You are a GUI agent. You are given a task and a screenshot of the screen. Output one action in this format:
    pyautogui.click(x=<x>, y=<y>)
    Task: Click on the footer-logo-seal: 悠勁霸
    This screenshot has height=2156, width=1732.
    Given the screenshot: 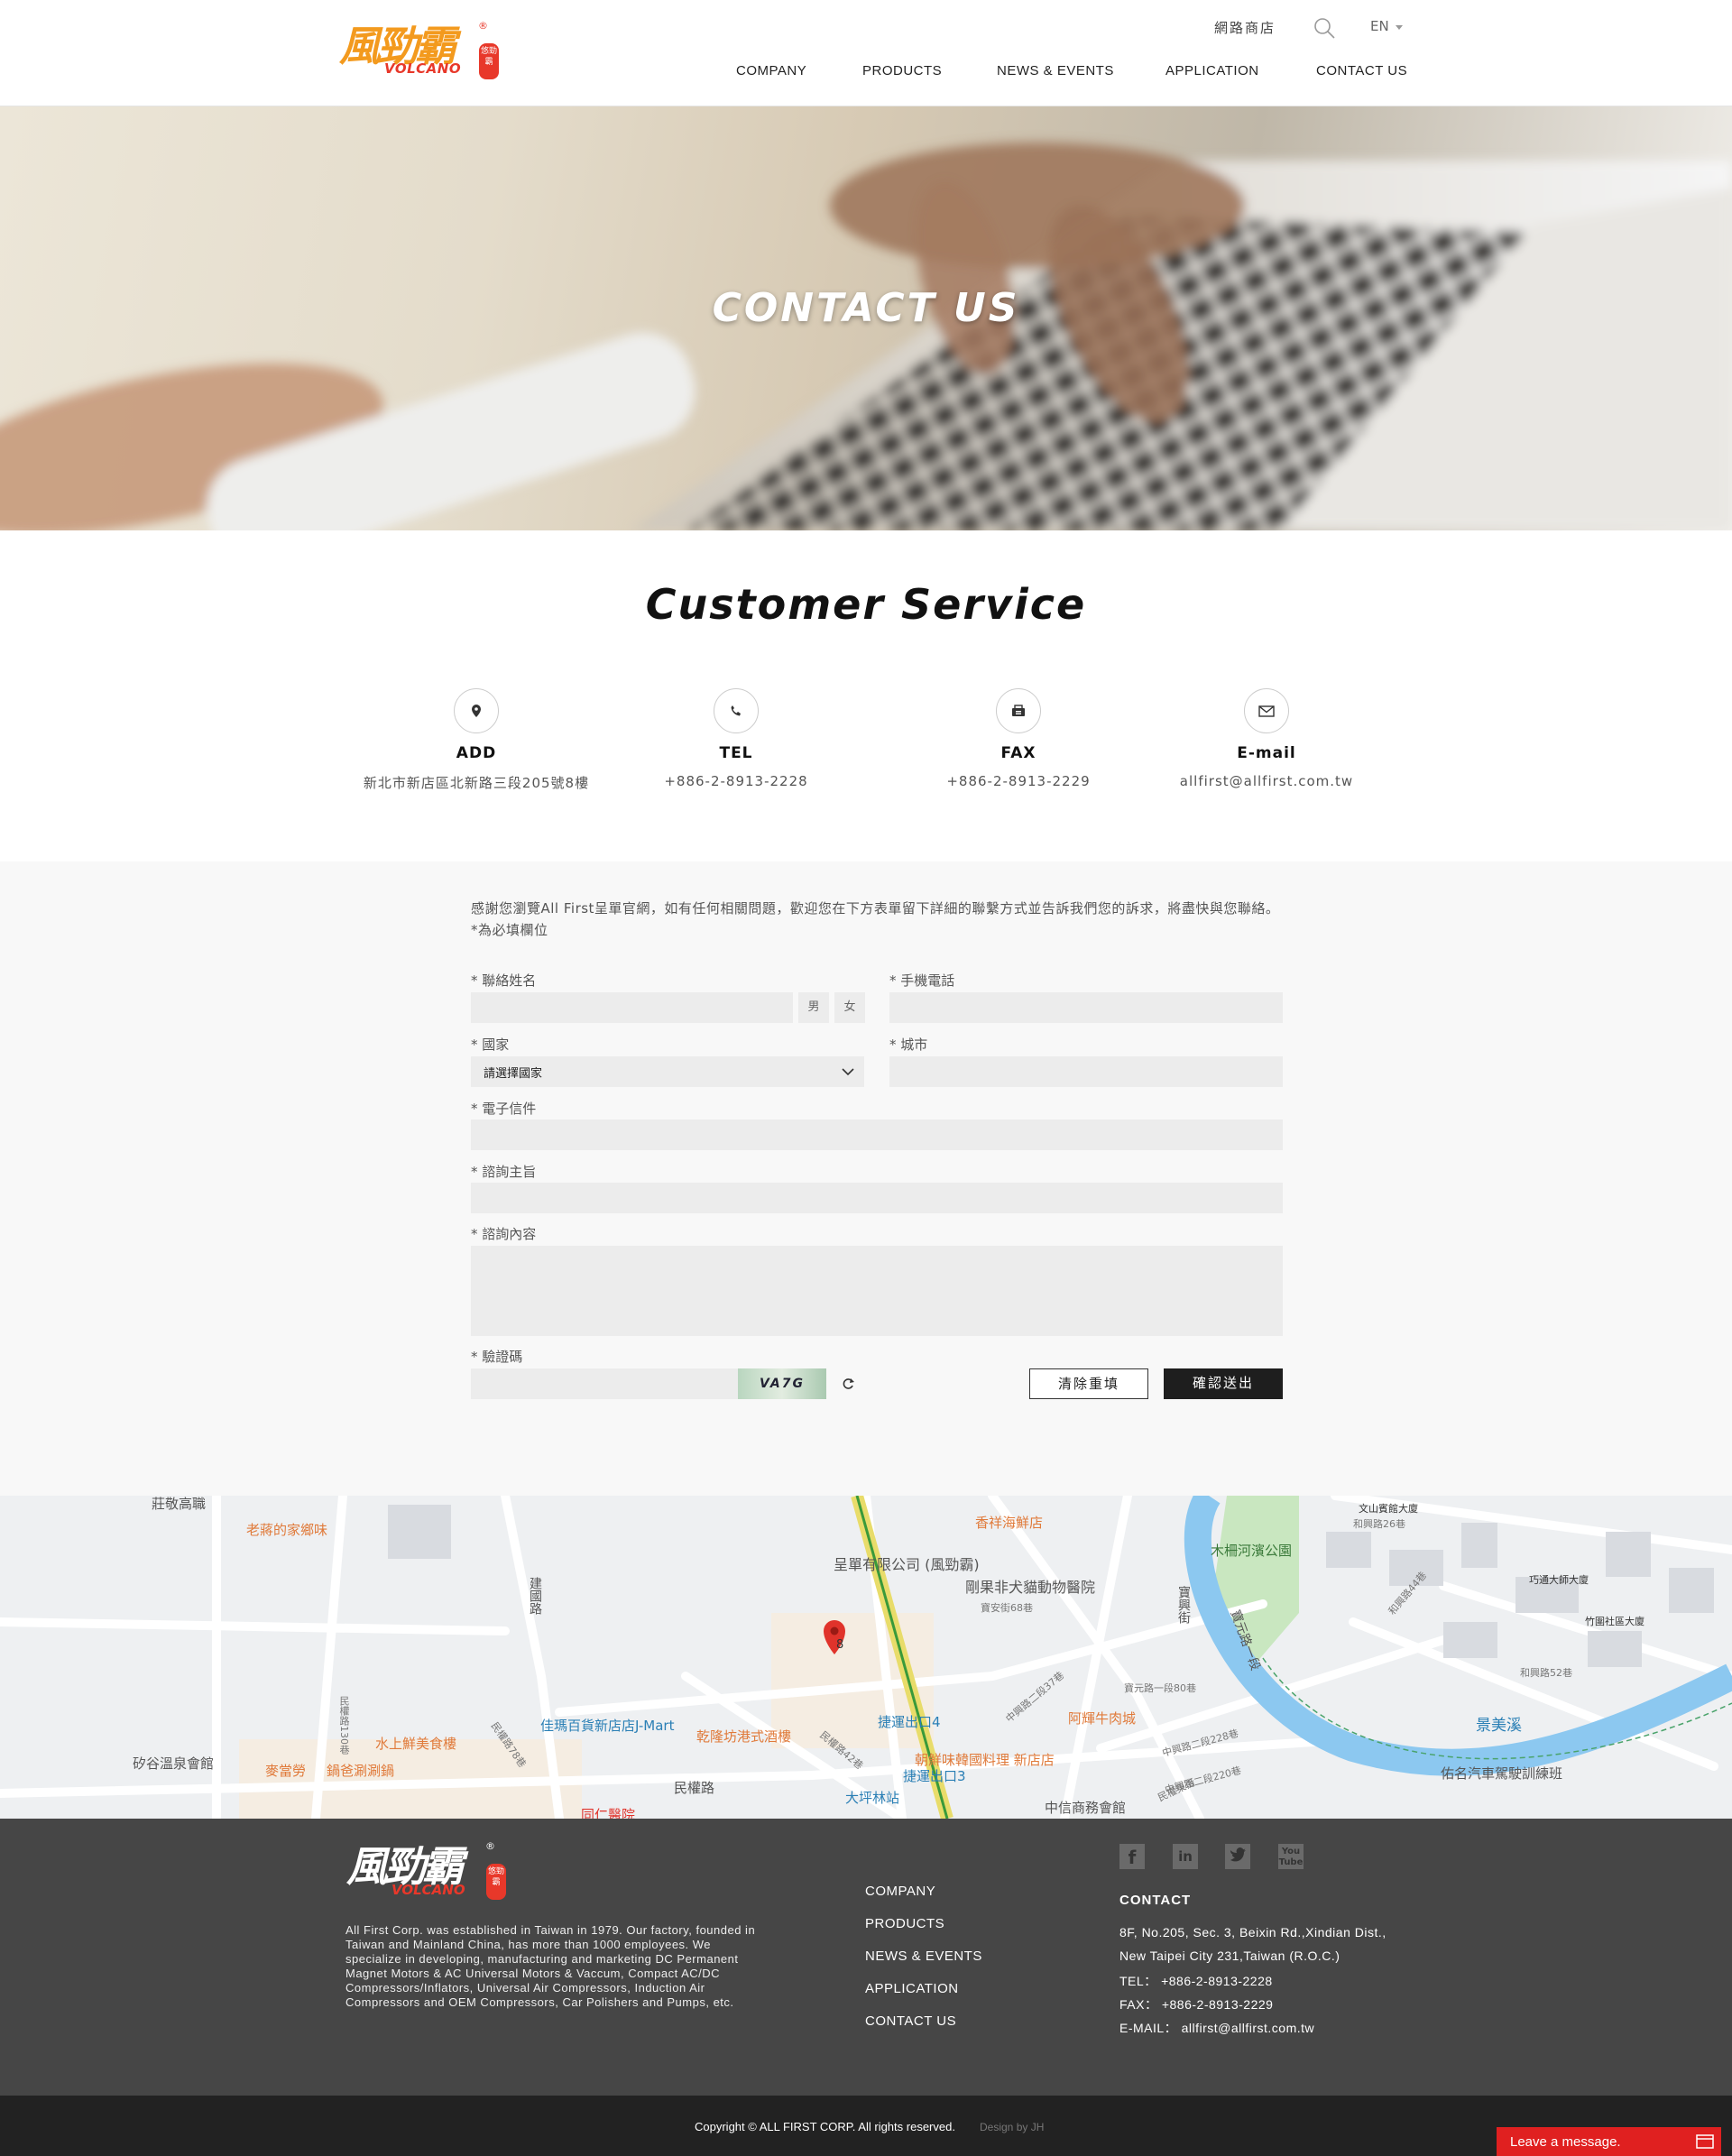 What is the action you would take?
    pyautogui.click(x=496, y=1882)
    